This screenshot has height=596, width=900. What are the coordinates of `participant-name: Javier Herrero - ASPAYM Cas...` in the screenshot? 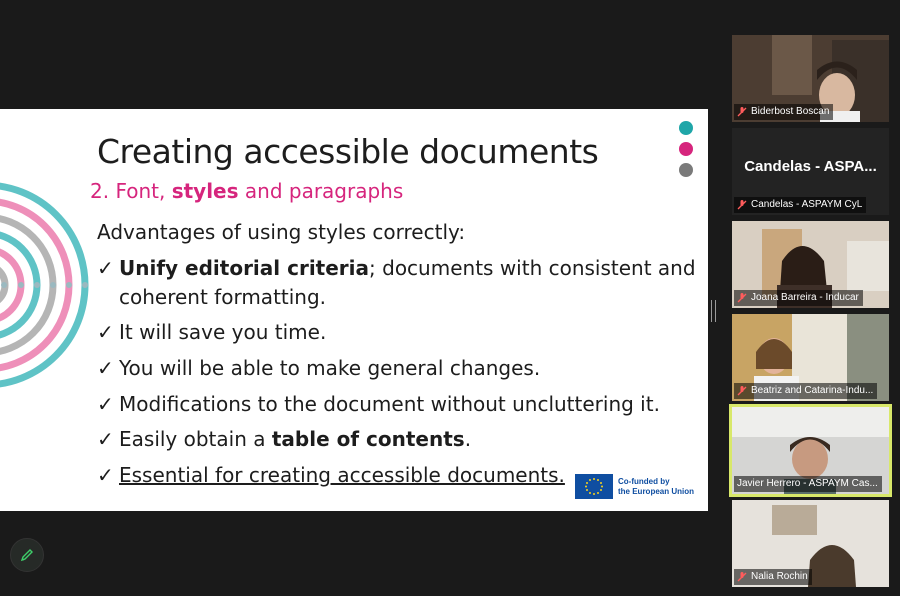 It's located at (808, 484).